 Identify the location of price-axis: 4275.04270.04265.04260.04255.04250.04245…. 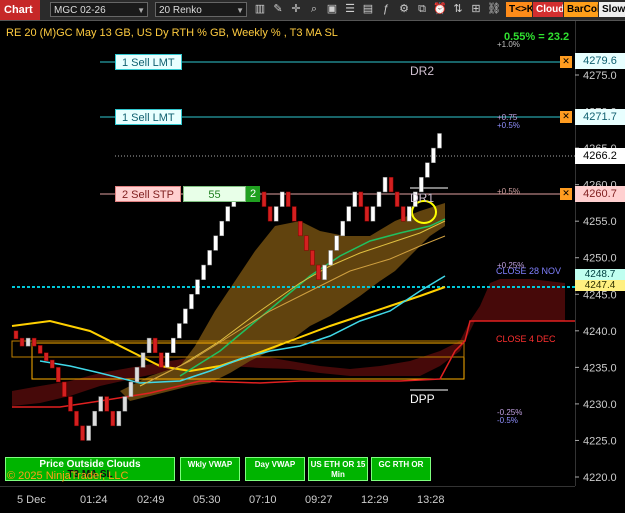
(599, 253).